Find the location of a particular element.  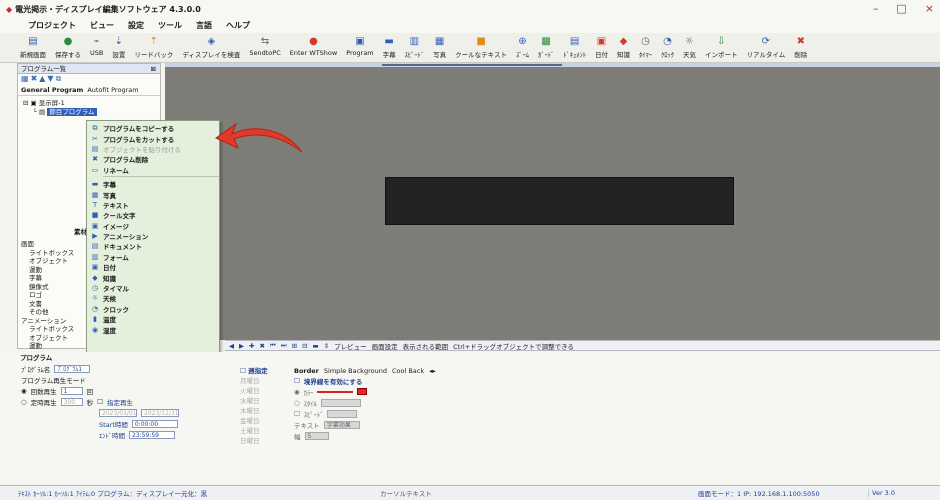

context-menu-item: ☼ 天候 is located at coordinates (153, 298).